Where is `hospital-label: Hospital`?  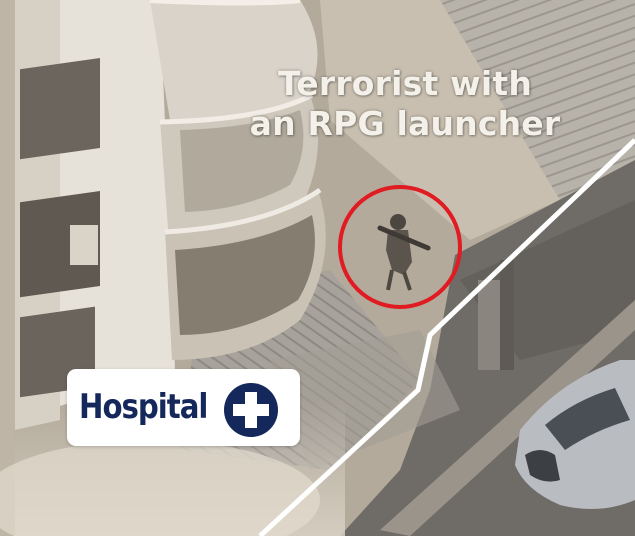 hospital-label: Hospital is located at coordinates (183, 407).